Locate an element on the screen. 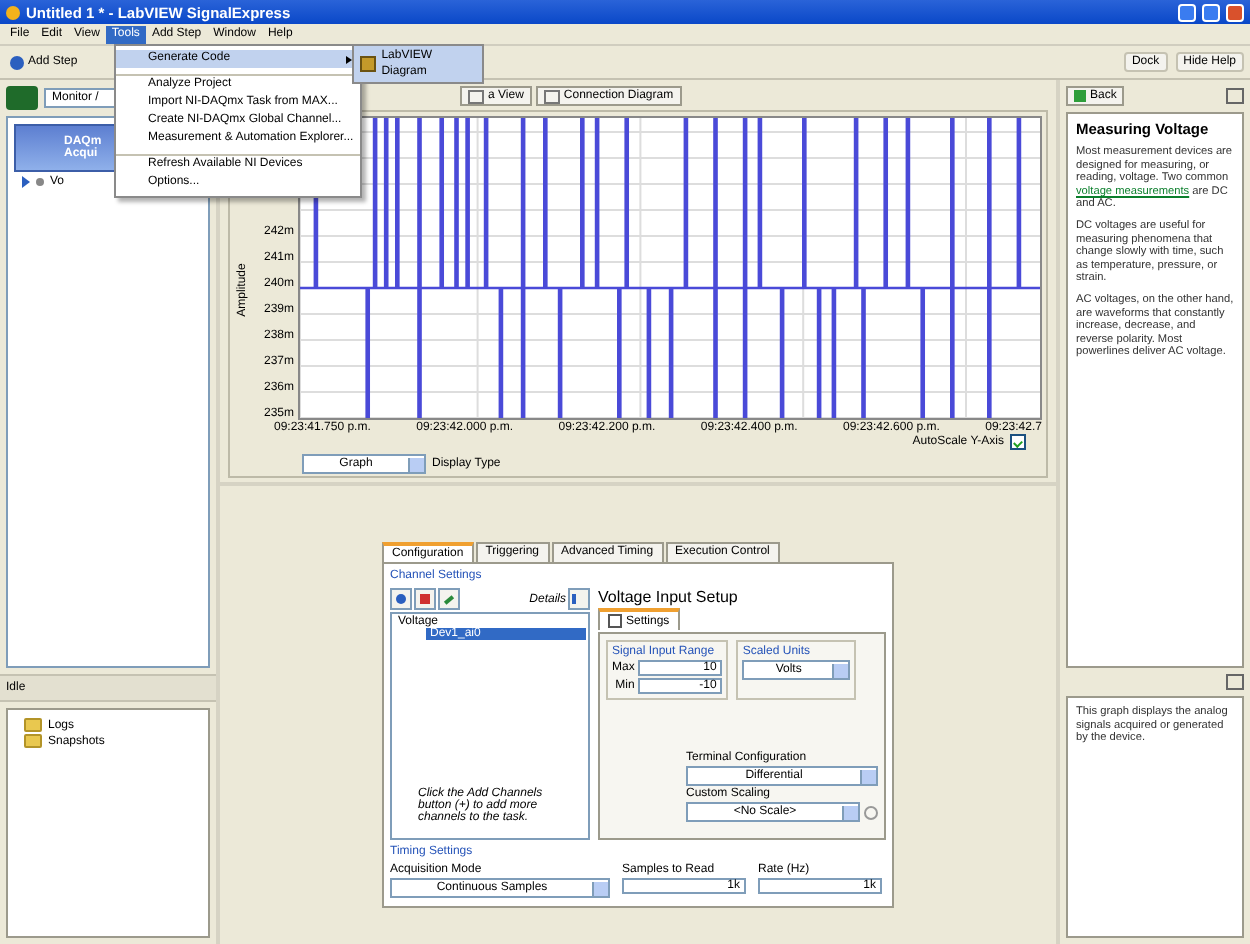 The height and width of the screenshot is (944, 1250). section-title: Voltage Input Setup is located at coordinates (669, 597).